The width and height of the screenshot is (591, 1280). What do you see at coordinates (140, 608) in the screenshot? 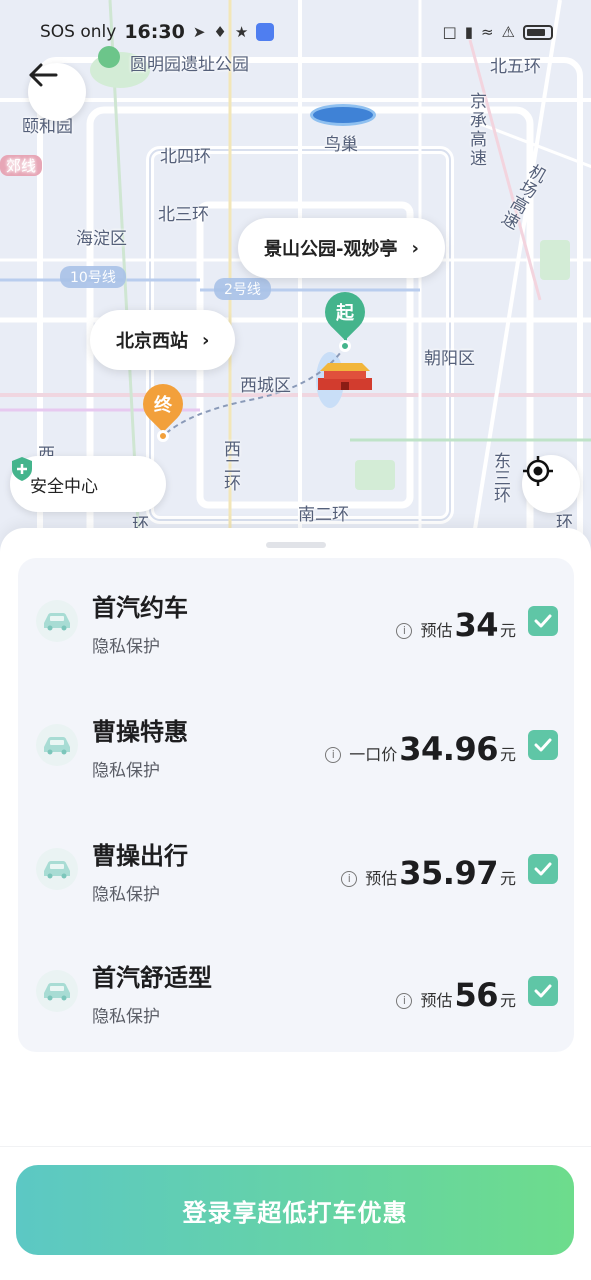
I see `ride-name: 首汽约车` at bounding box center [140, 608].